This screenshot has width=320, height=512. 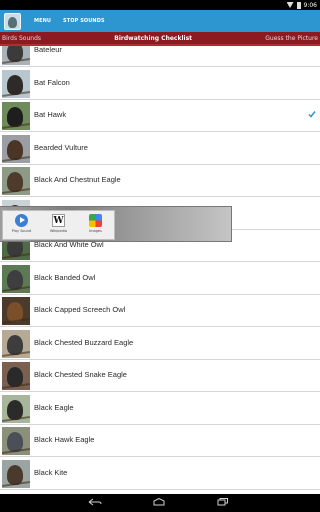 I want to click on list-item: Black Banded Owl, so click(x=160, y=278).